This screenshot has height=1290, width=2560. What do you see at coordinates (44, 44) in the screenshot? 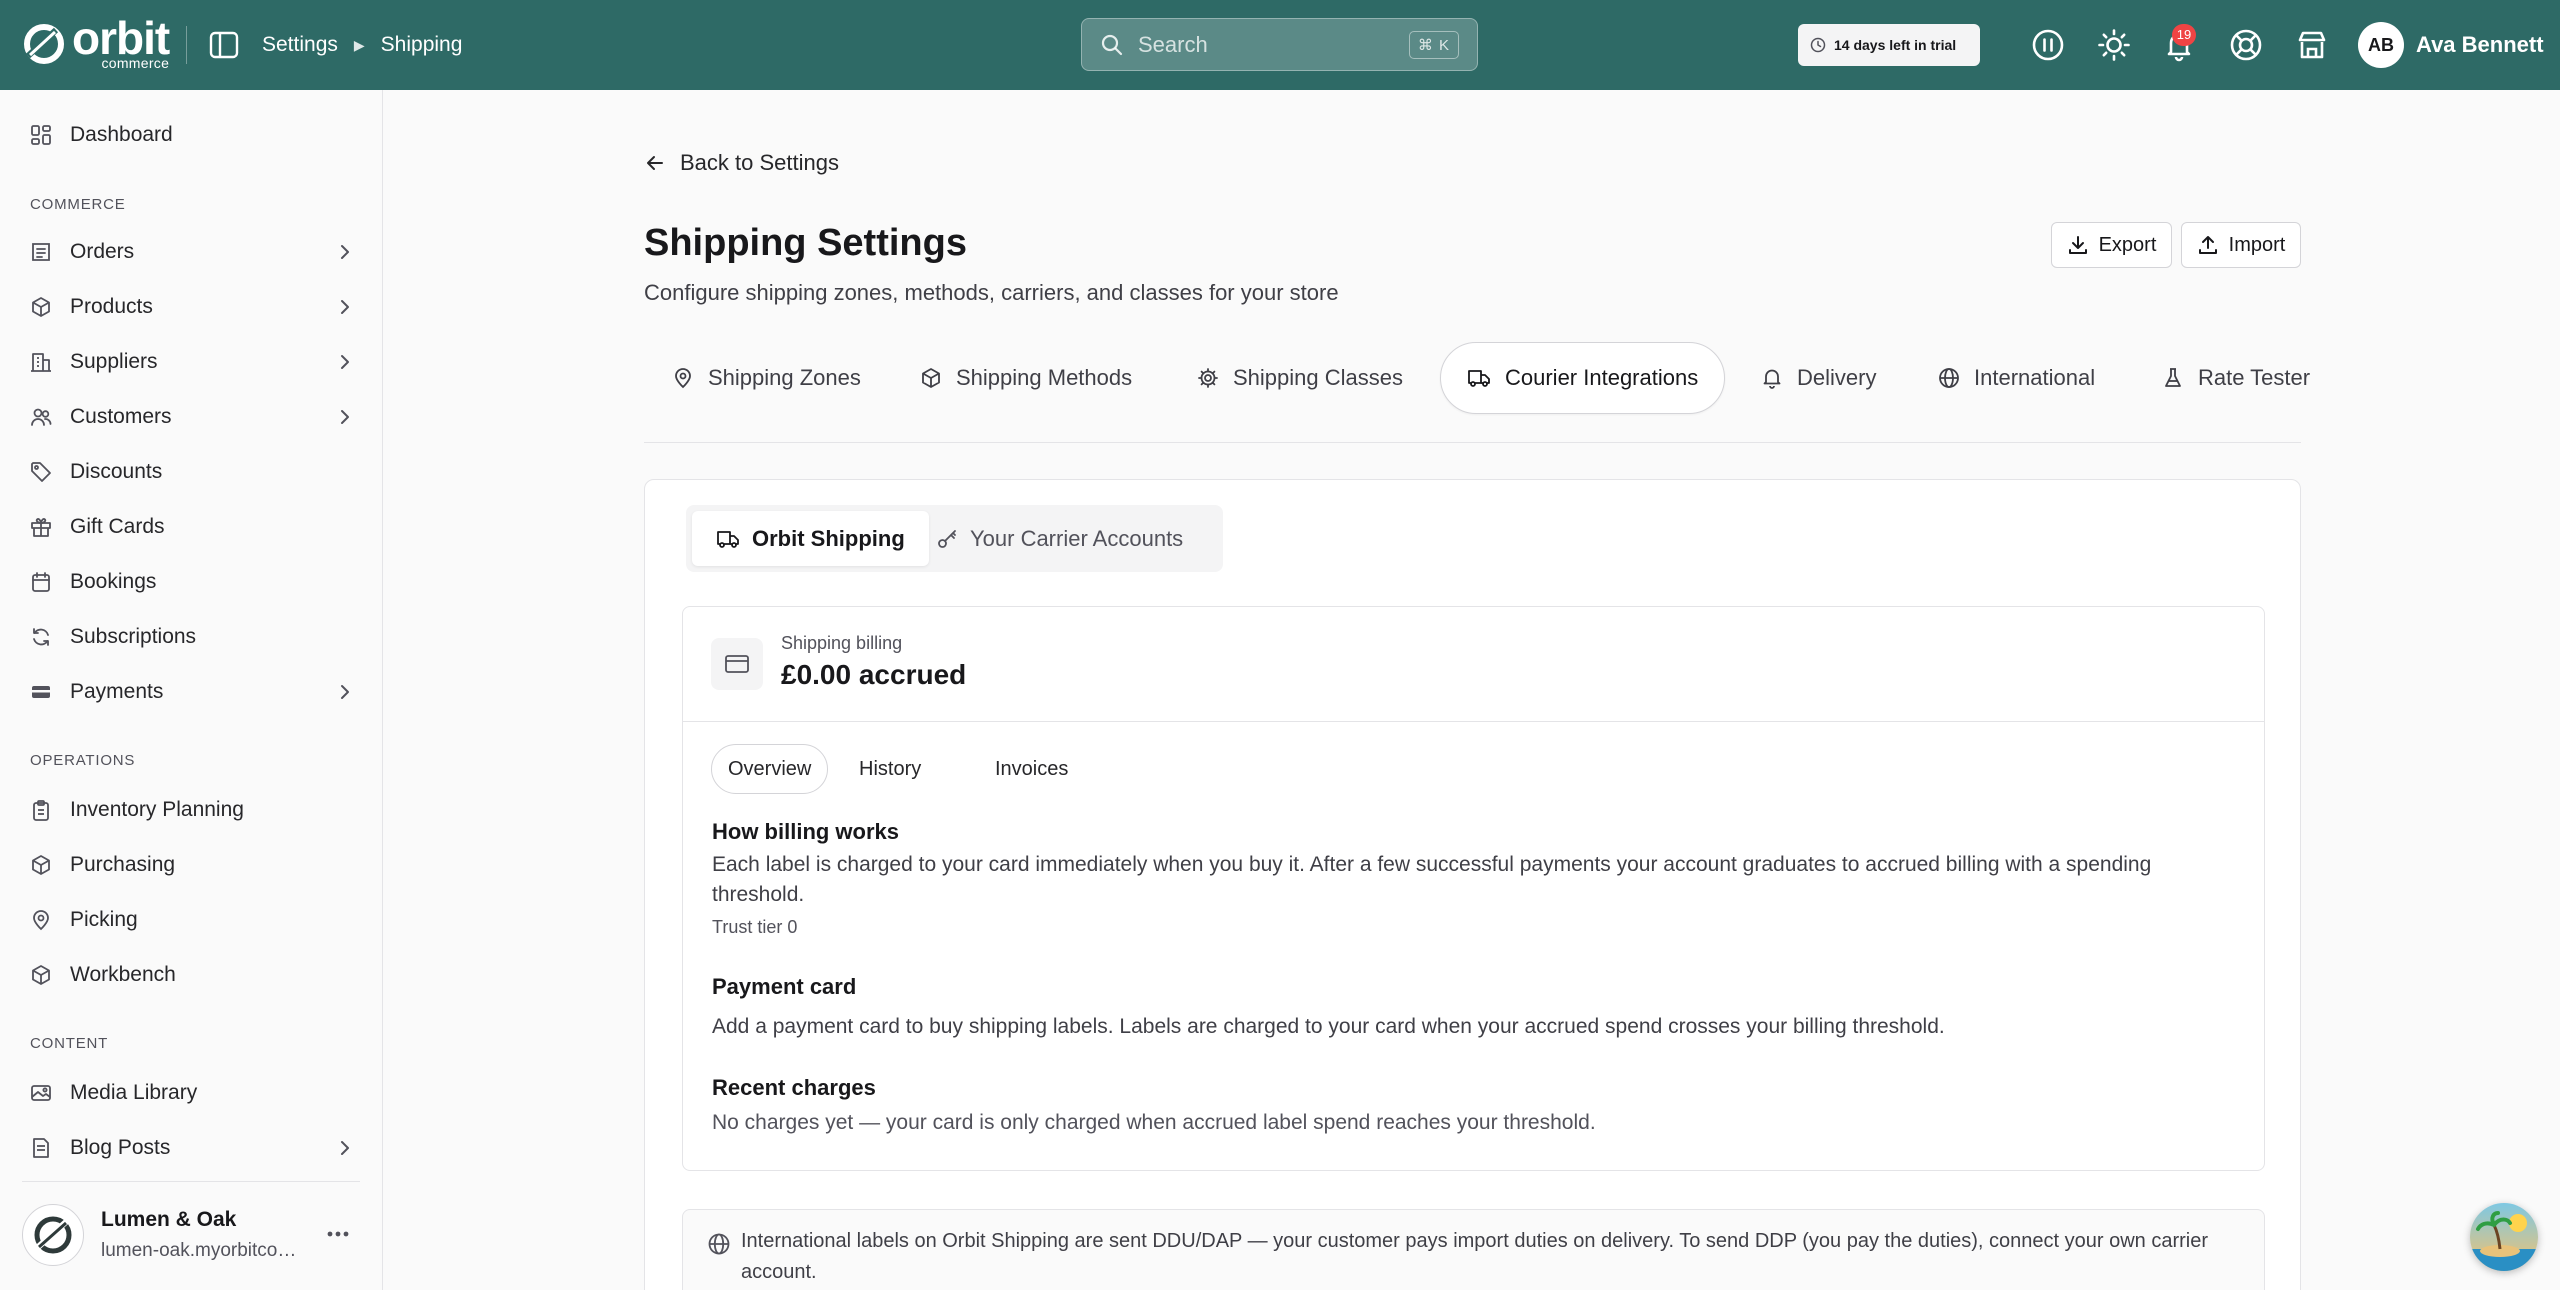
I see `orbit-logo-icon` at bounding box center [44, 44].